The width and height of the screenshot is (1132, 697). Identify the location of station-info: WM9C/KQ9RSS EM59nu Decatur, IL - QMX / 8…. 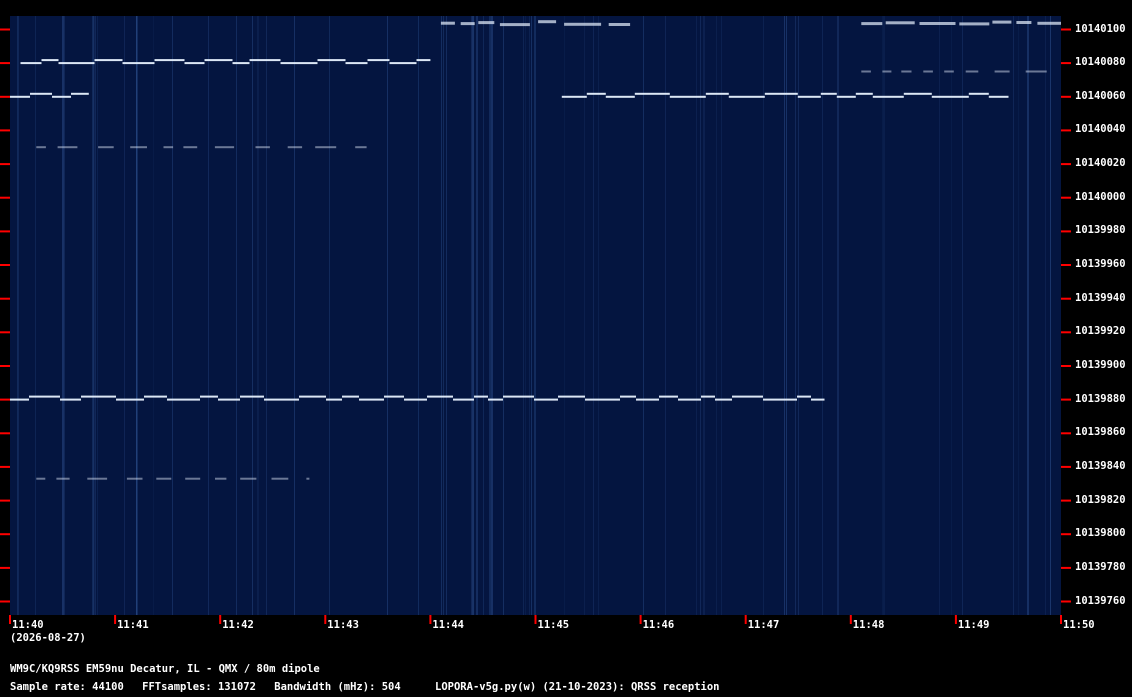
(165, 669).